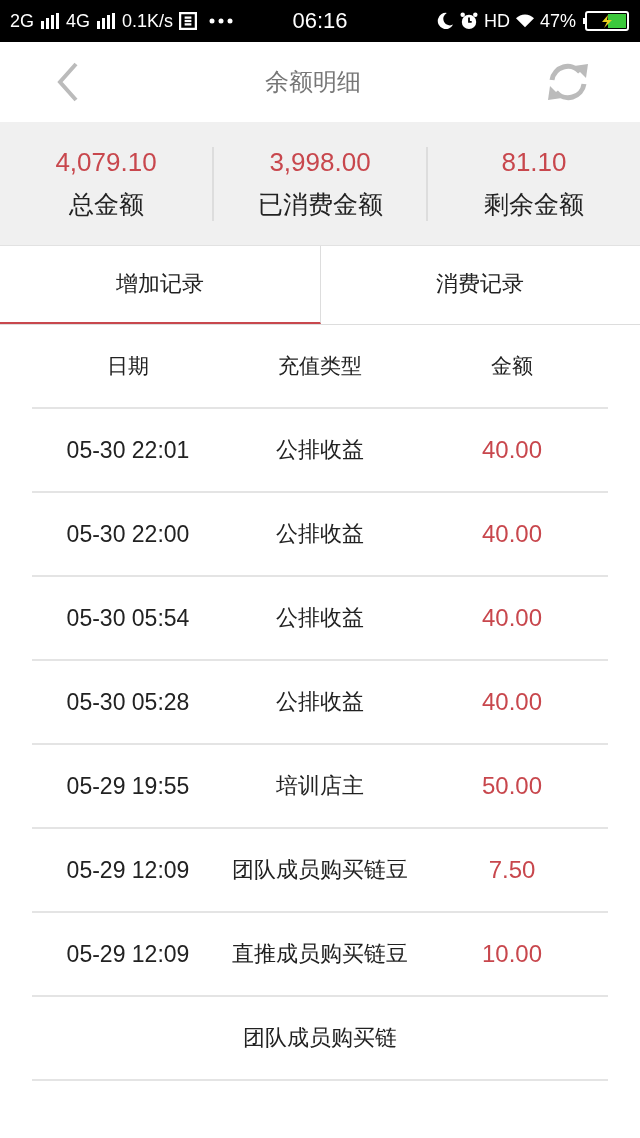 The width and height of the screenshot is (640, 1138). What do you see at coordinates (606, 21) in the screenshot?
I see `battery-icon` at bounding box center [606, 21].